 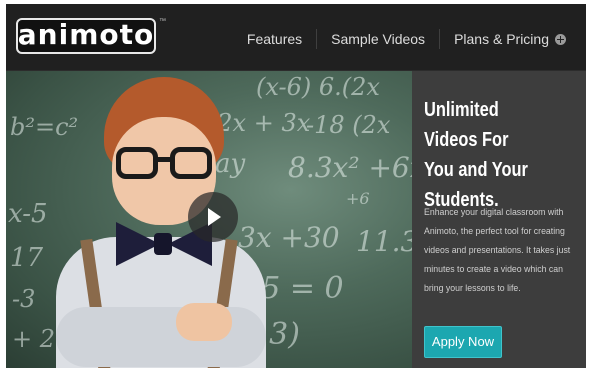 What do you see at coordinates (560, 39) in the screenshot?
I see `plus-circle-icon` at bounding box center [560, 39].